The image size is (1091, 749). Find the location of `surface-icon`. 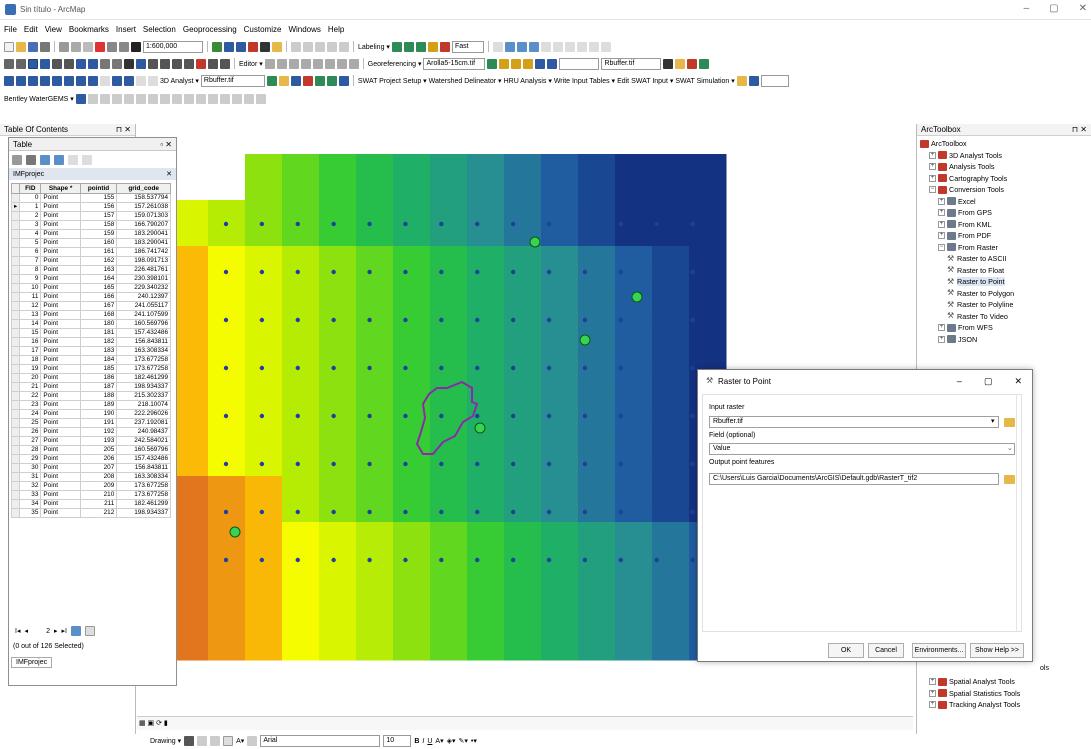

surface-icon is located at coordinates (93, 80).